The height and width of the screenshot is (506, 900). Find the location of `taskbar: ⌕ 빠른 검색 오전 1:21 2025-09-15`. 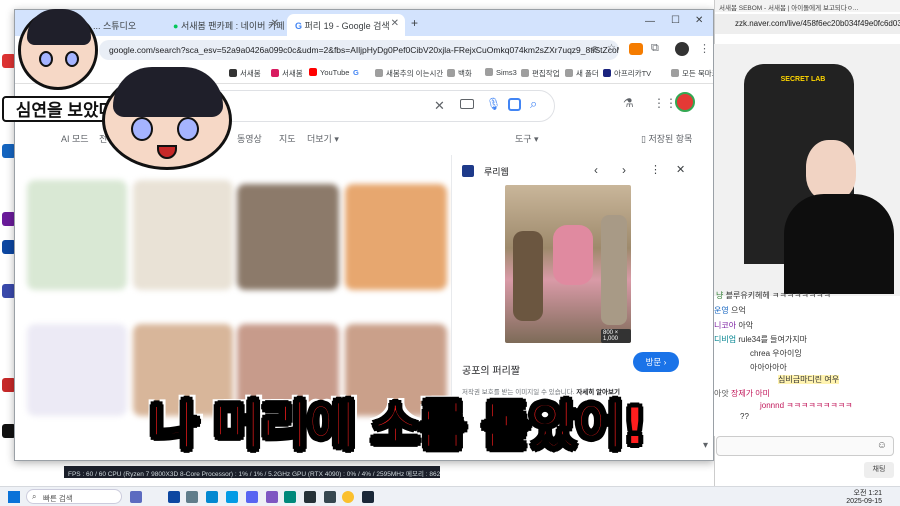

taskbar: ⌕ 빠른 검색 오전 1:21 2025-09-15 is located at coordinates (450, 496).